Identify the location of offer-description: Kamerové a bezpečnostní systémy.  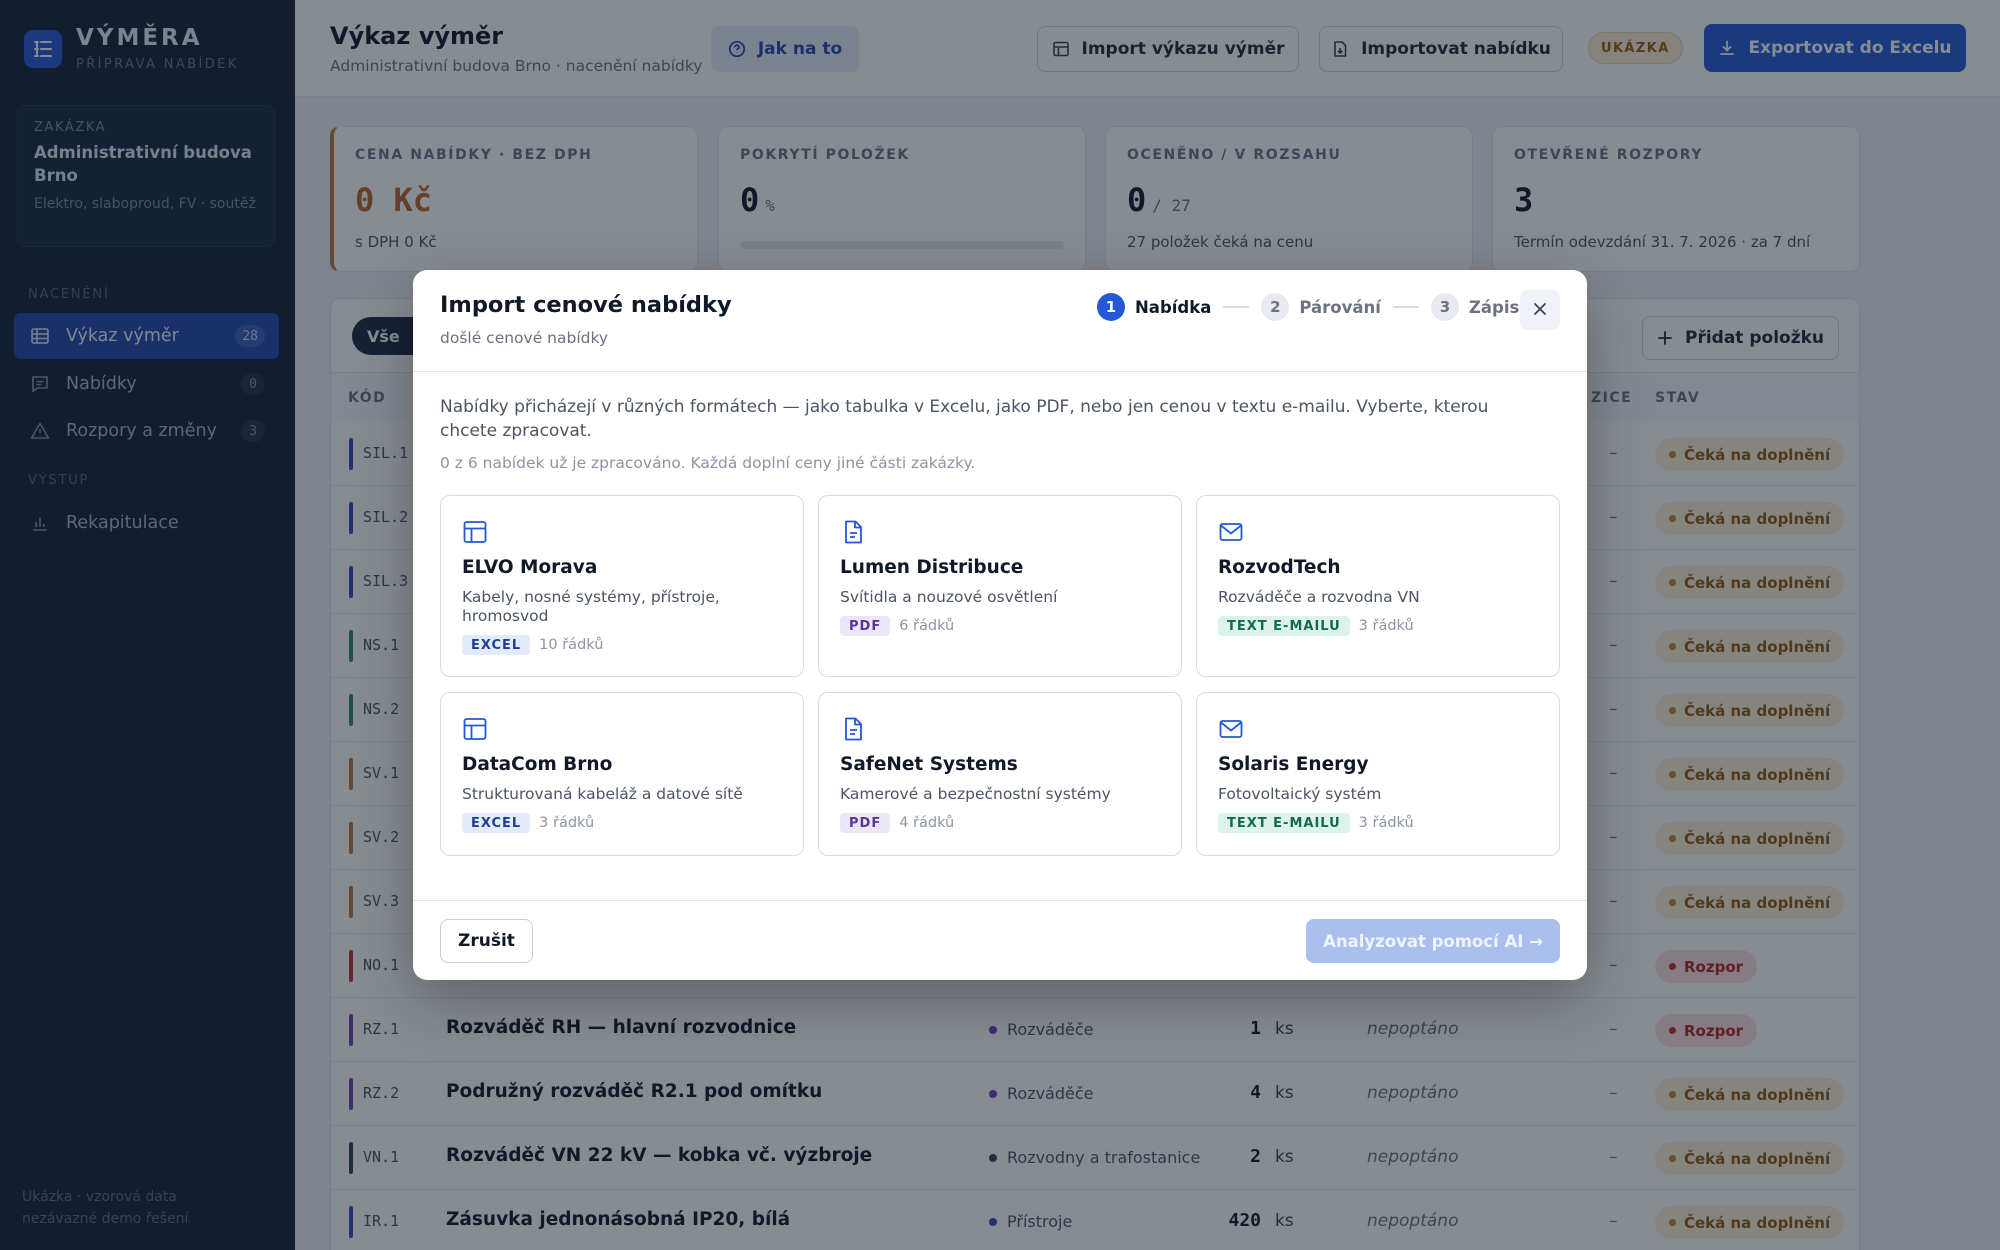
(975, 794).